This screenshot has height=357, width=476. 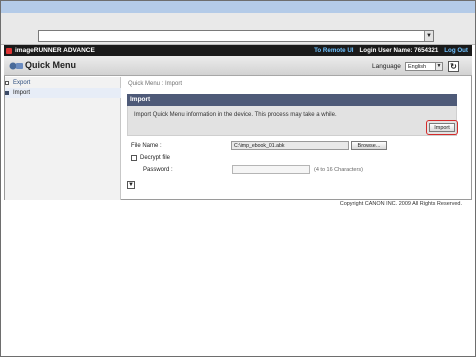 What do you see at coordinates (236, 36) in the screenshot?
I see `address-input` at bounding box center [236, 36].